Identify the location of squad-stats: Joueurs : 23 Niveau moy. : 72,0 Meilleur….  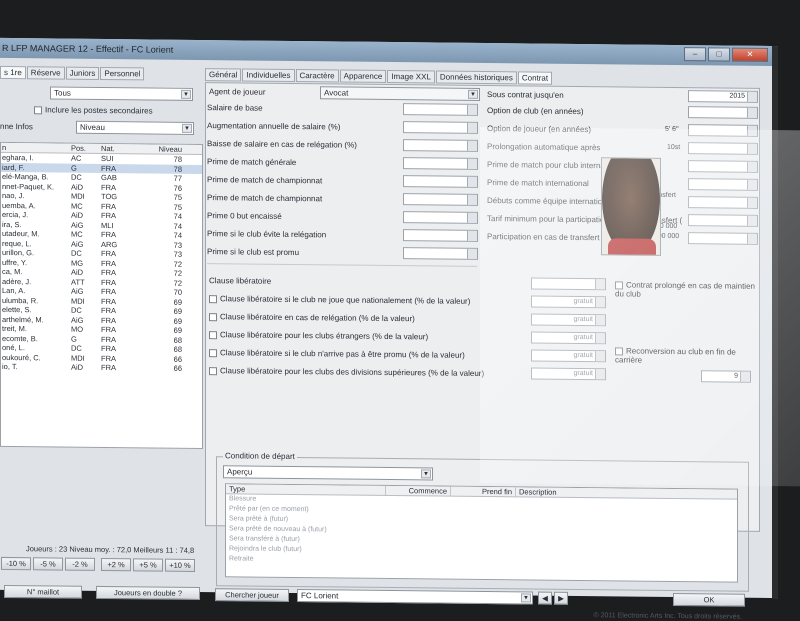
(110, 549).